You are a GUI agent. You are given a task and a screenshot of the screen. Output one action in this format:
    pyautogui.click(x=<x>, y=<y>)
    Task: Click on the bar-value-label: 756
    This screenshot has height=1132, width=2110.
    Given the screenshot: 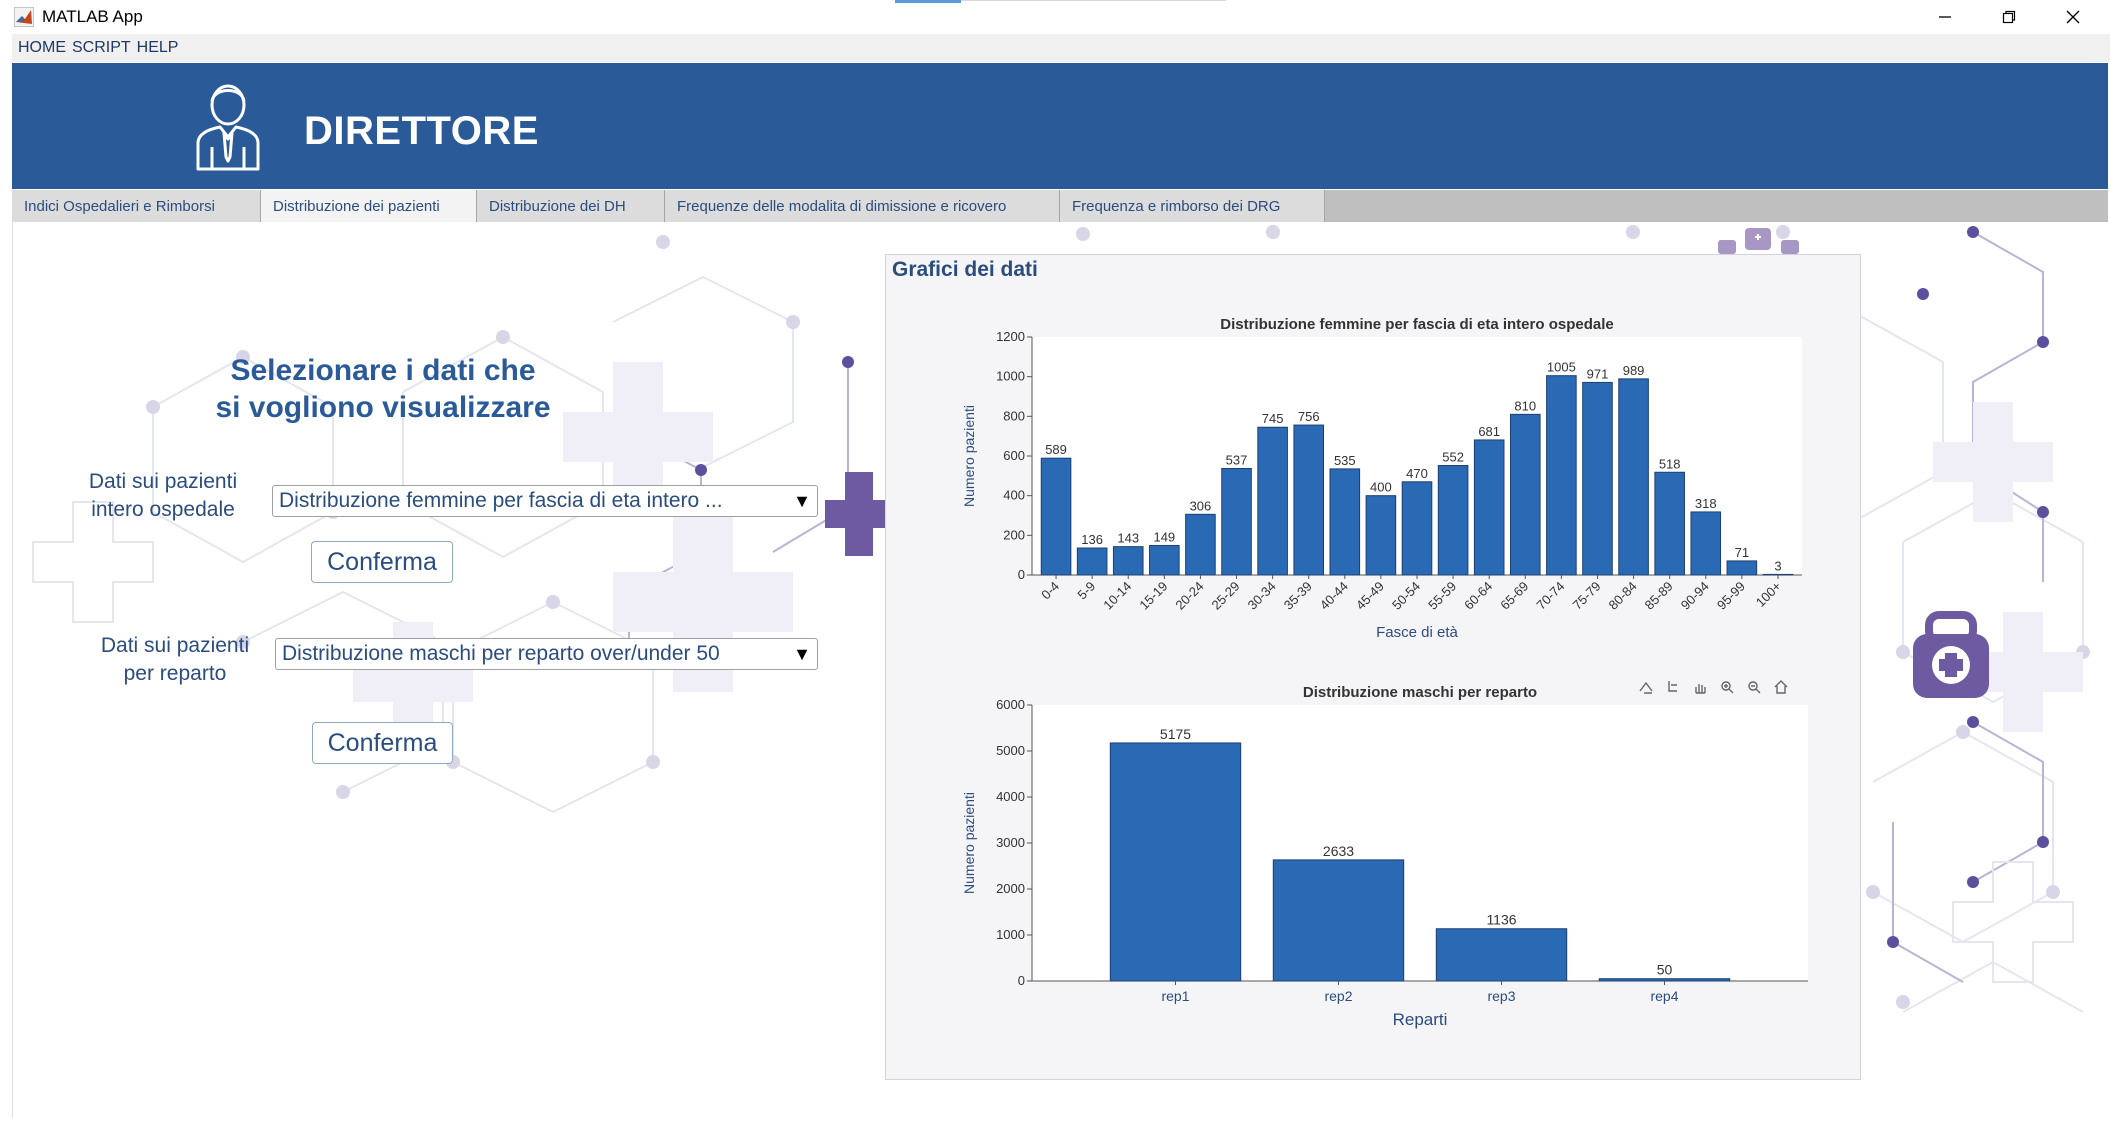 What is the action you would take?
    pyautogui.click(x=1309, y=416)
    